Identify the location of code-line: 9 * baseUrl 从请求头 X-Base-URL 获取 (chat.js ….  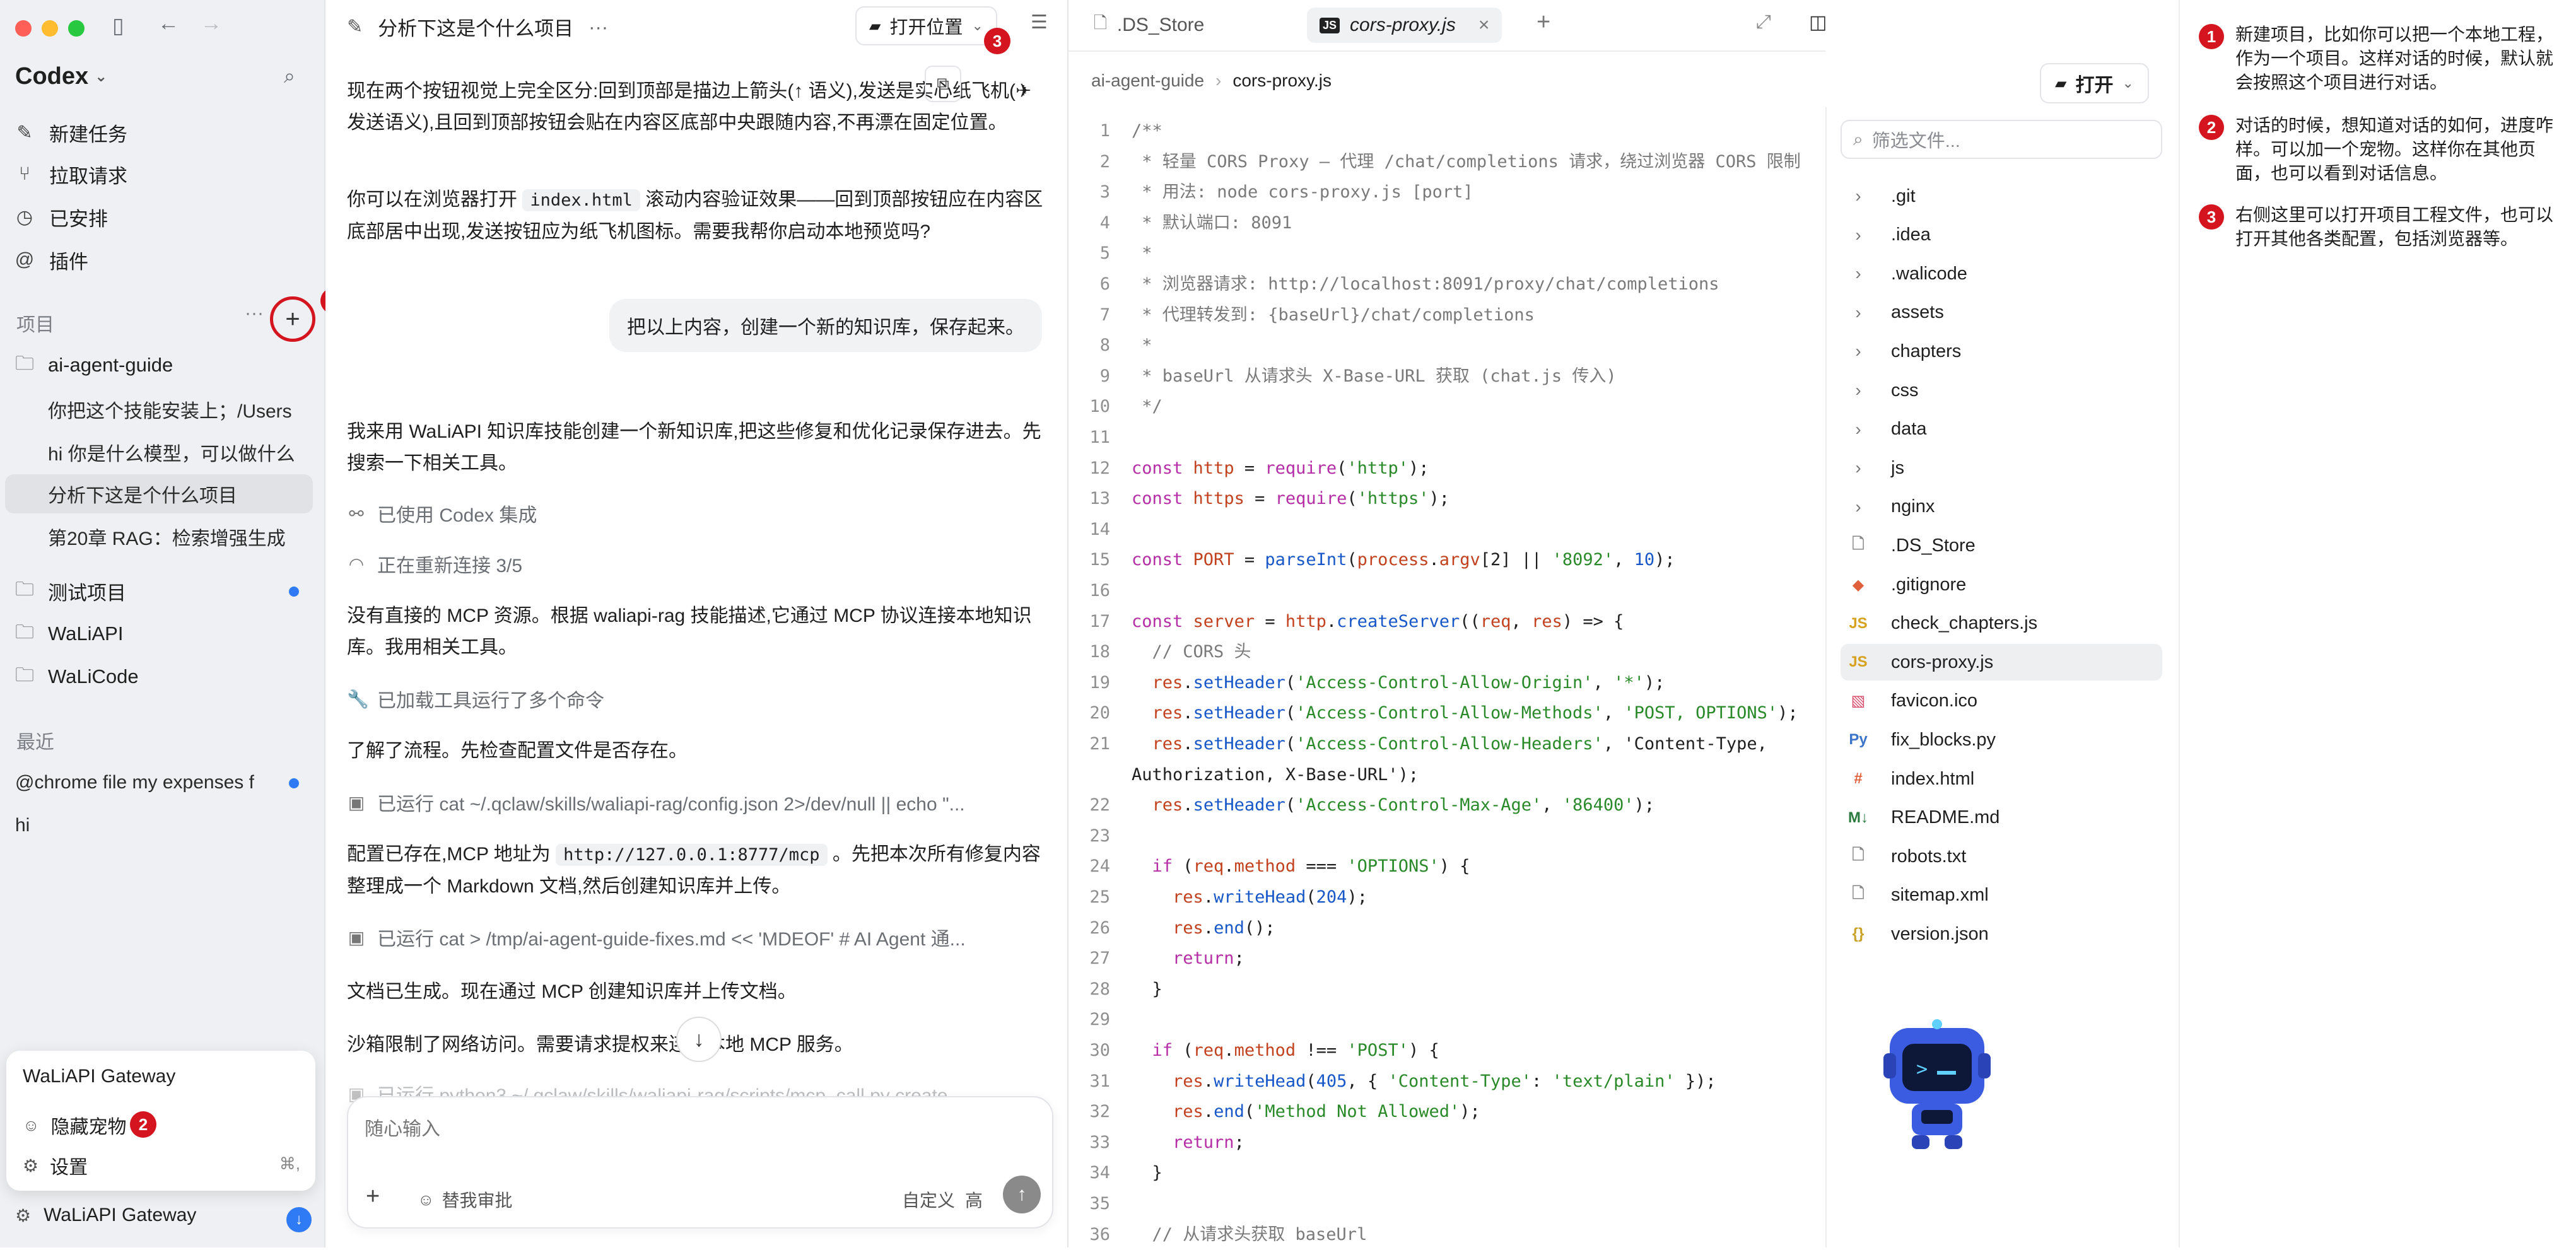
(1342, 376).